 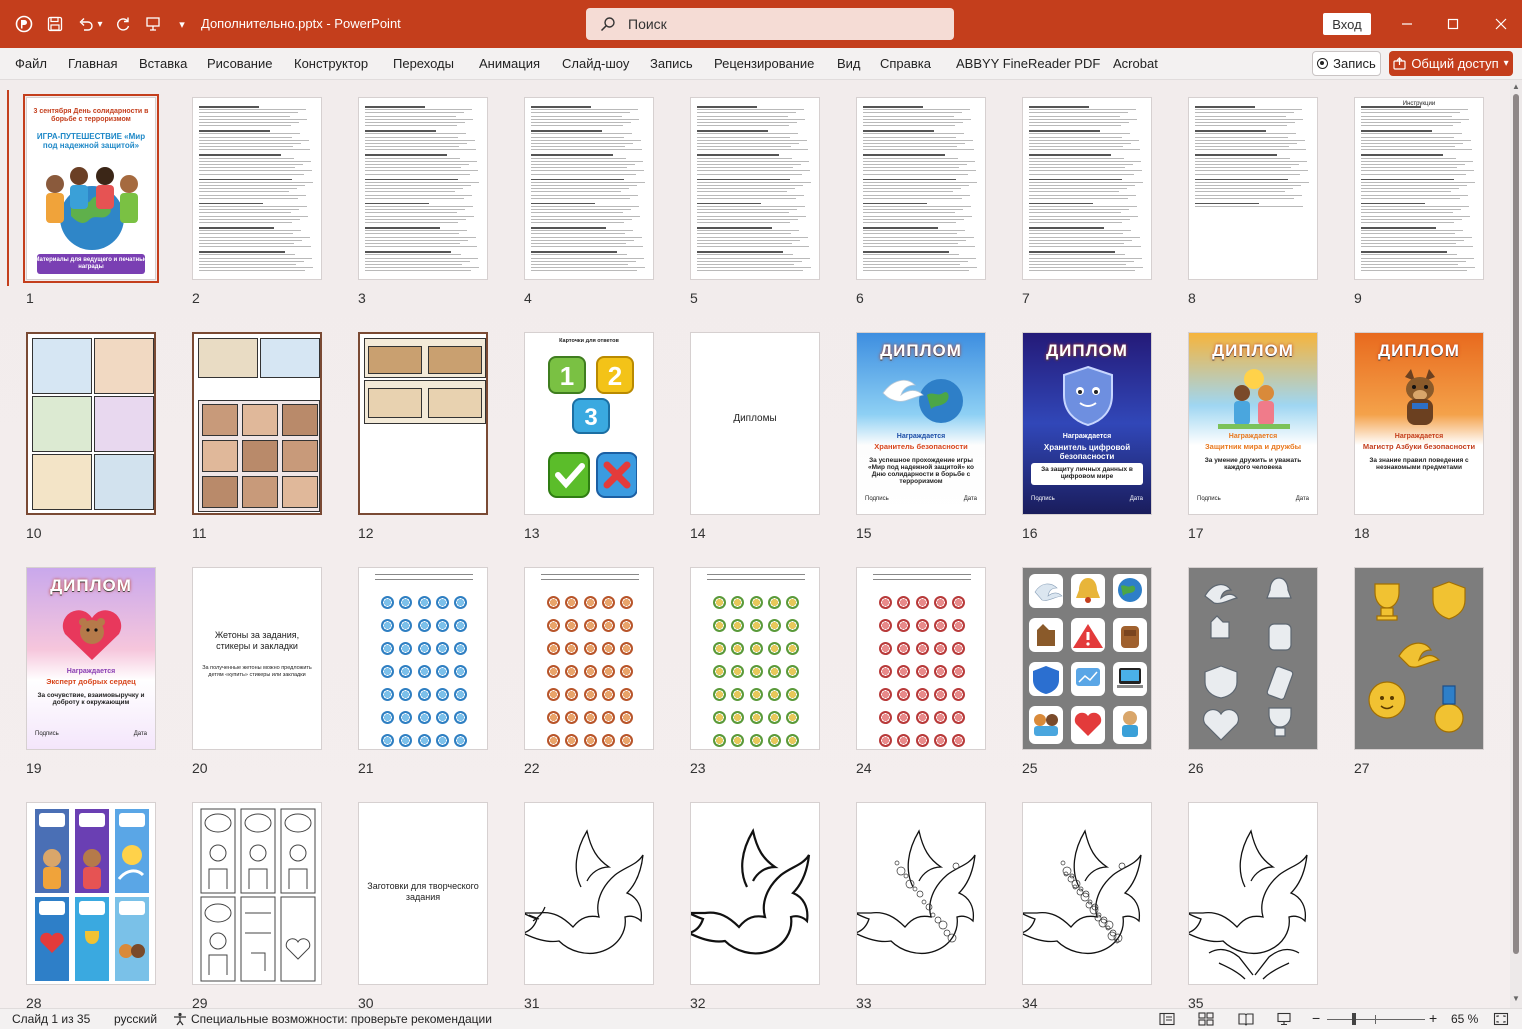 What do you see at coordinates (153, 24) in the screenshot?
I see `present-from-start-icon` at bounding box center [153, 24].